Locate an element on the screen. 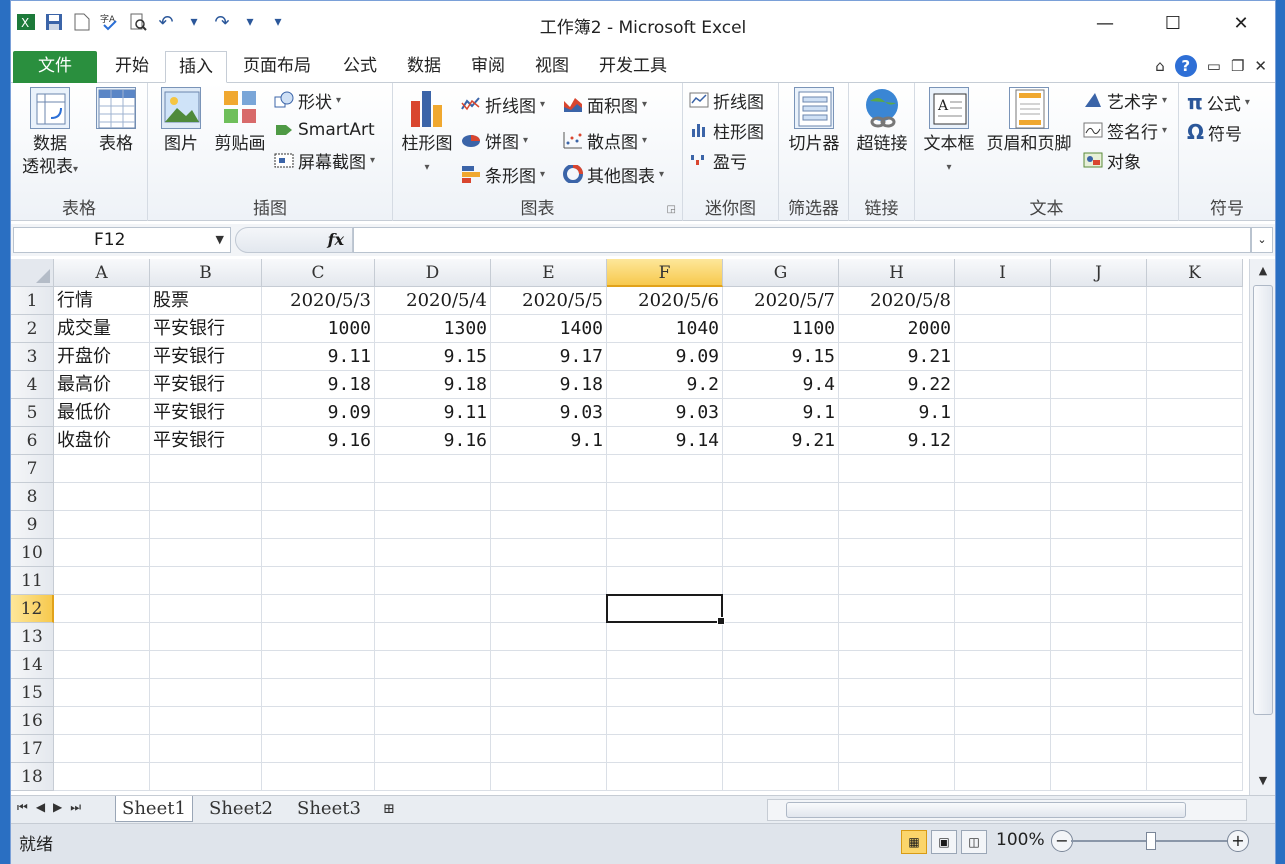 Image resolution: width=1285 pixels, height=864 pixels. cell-k17 is located at coordinates (1195, 749).